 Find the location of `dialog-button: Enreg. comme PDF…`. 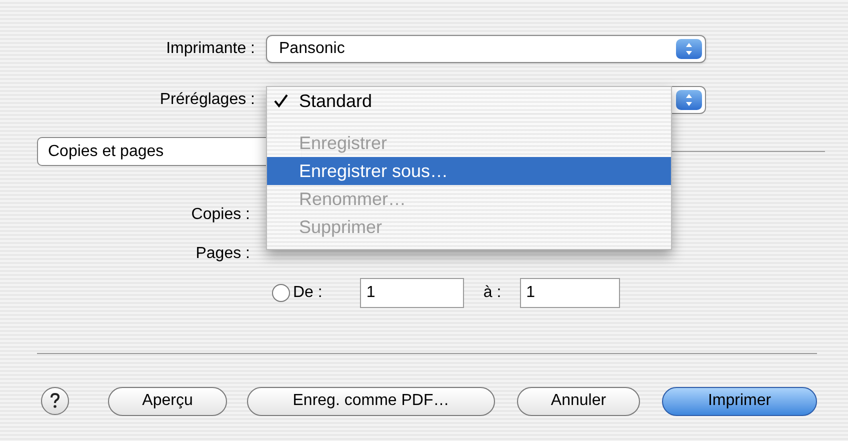

dialog-button: Enreg. comme PDF… is located at coordinates (371, 401).